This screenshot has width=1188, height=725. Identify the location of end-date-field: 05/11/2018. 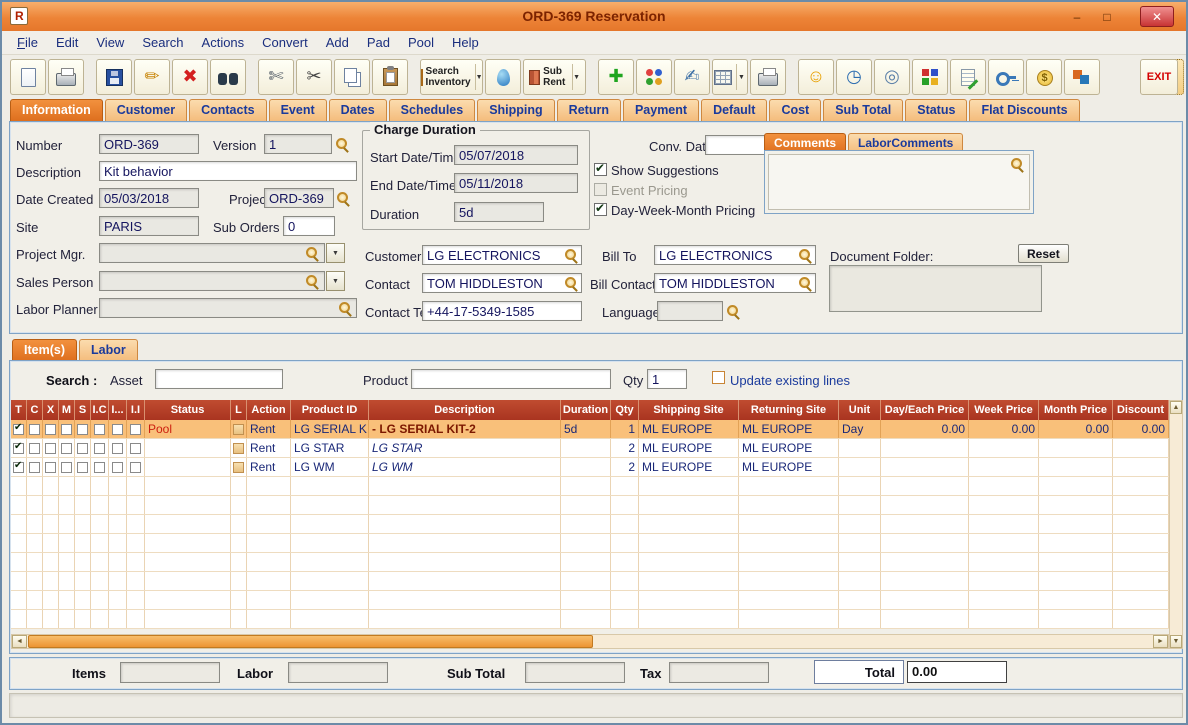
(516, 183).